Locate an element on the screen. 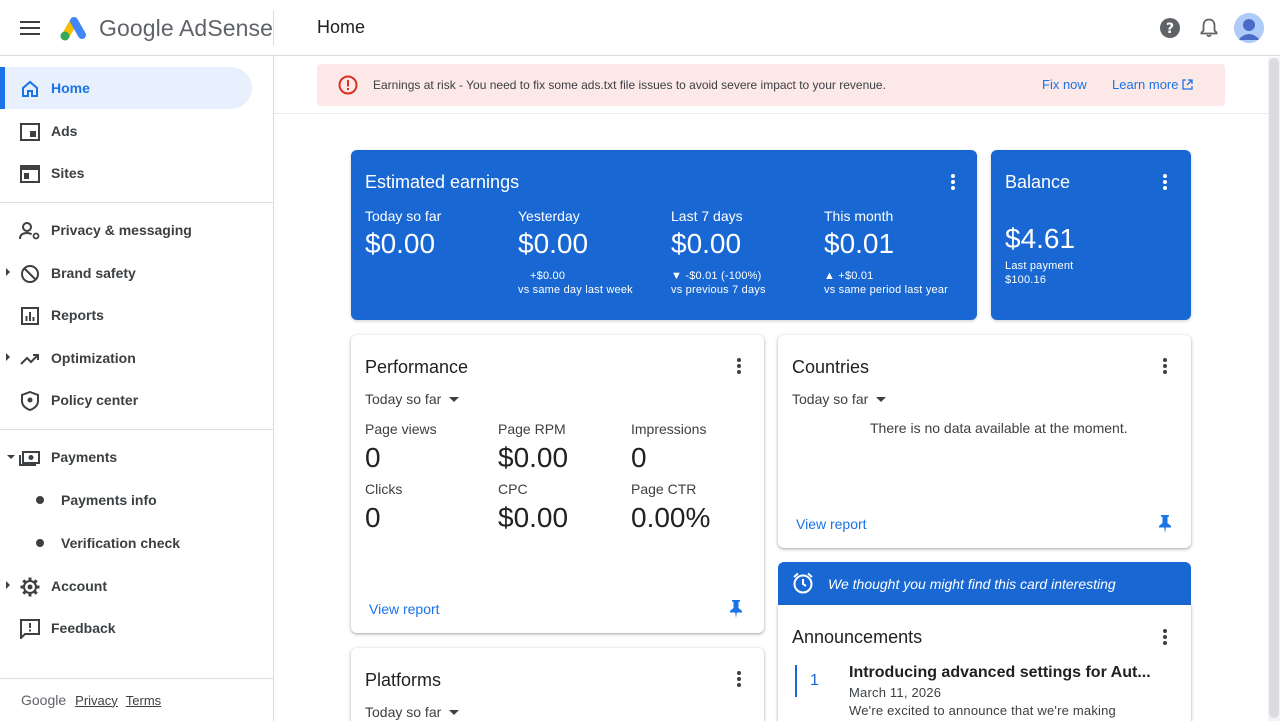 The width and height of the screenshot is (1280, 721). sidebar-item-label: Home is located at coordinates (70, 88).